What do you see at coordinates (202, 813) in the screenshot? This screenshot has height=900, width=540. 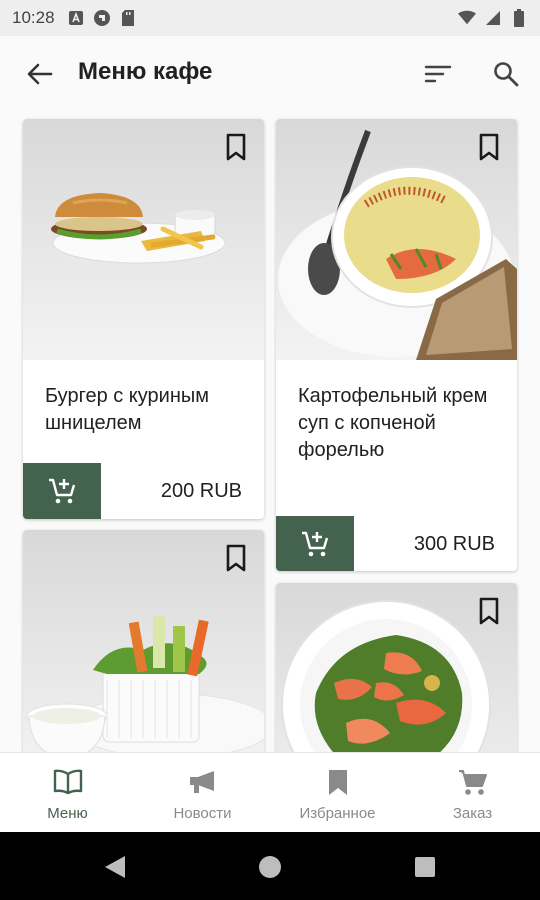 I see `nav-label: Новости` at bounding box center [202, 813].